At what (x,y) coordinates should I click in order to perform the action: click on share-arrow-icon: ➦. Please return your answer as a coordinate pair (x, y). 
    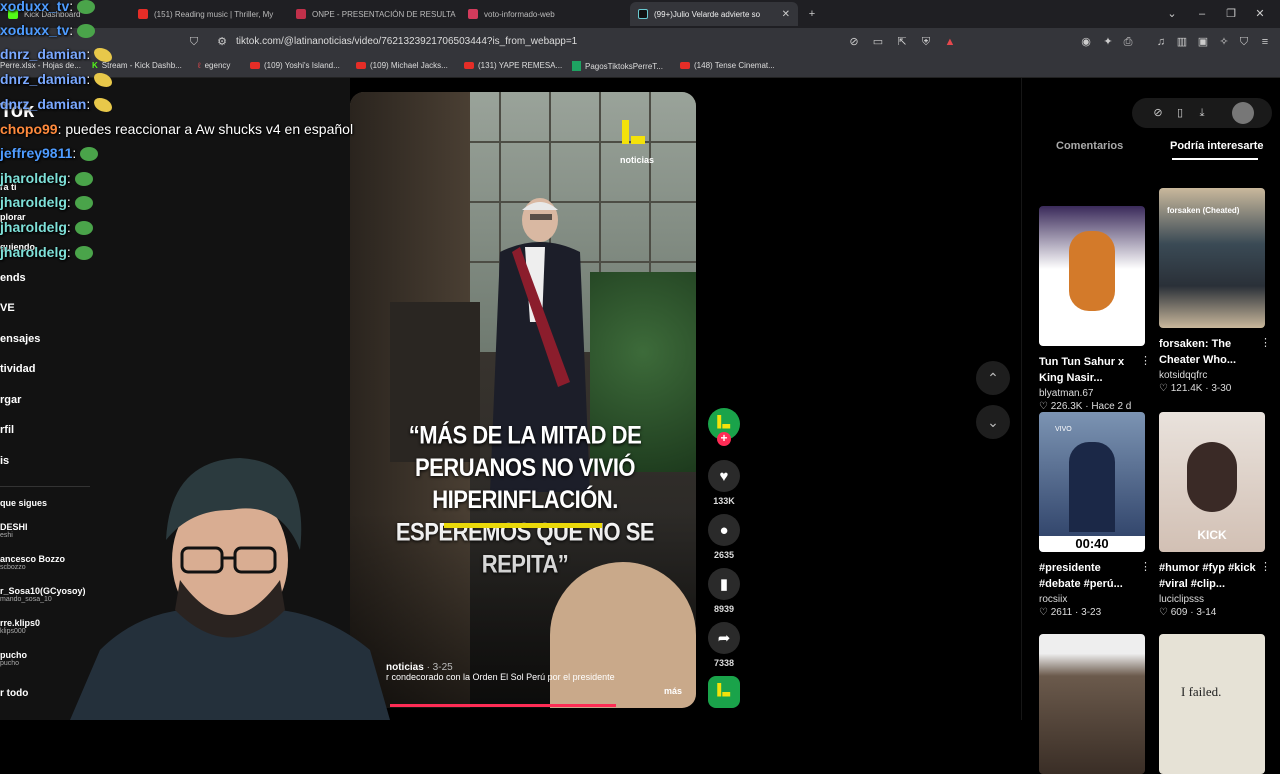
    Looking at the image, I should click on (724, 638).